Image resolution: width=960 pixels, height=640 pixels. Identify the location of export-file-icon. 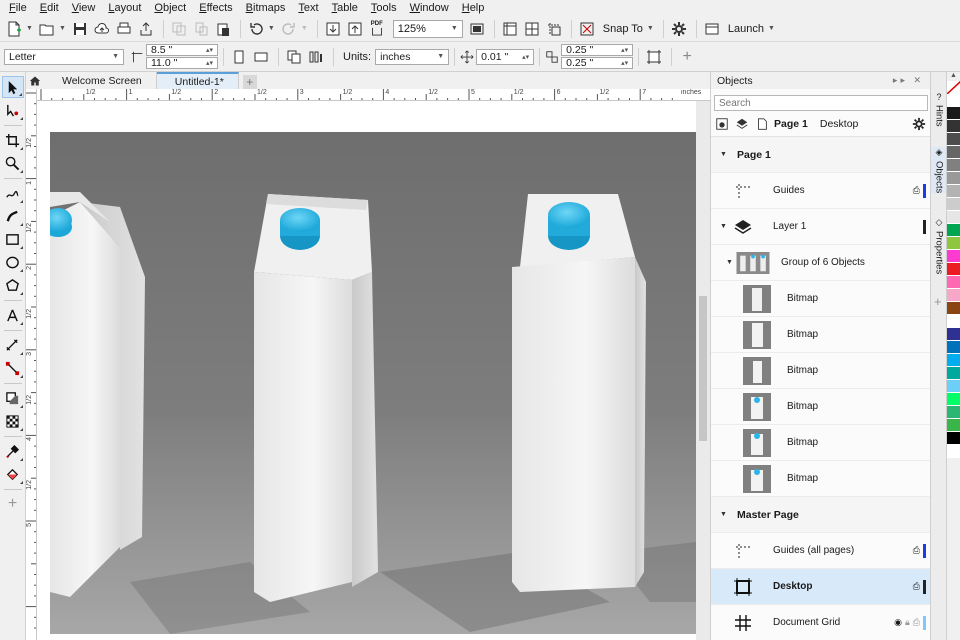
(355, 29).